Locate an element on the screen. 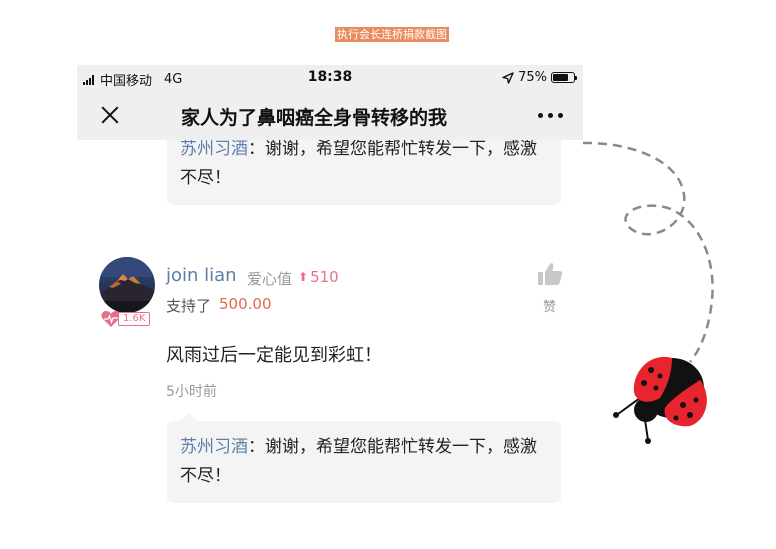  battery-percent: 75% is located at coordinates (532, 77).